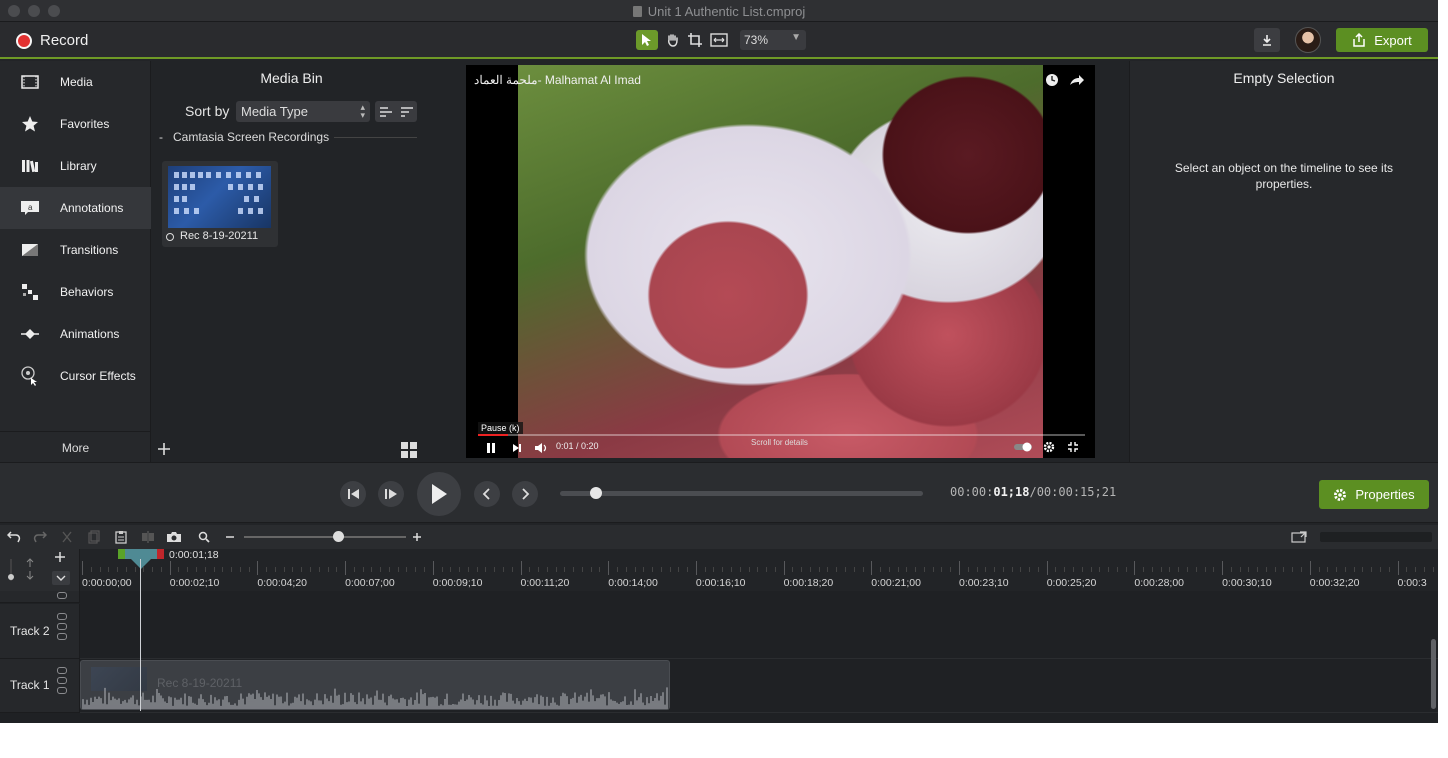 The height and width of the screenshot is (758, 1448). I want to click on more-button: More, so click(75, 446).